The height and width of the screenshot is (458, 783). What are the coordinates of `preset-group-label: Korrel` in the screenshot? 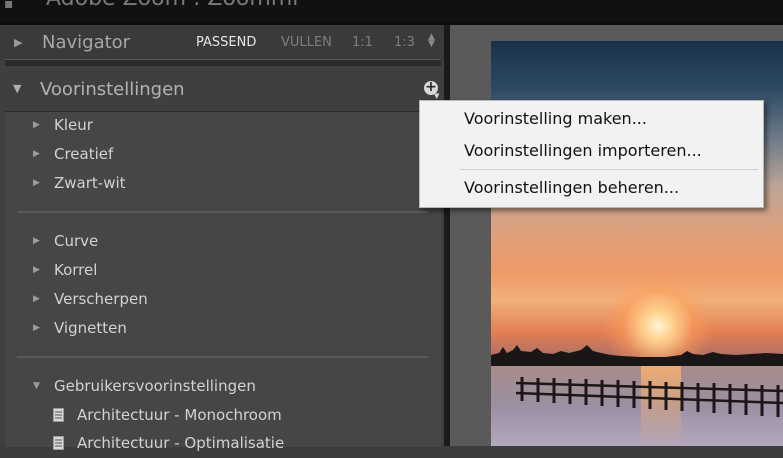 It's located at (76, 270).